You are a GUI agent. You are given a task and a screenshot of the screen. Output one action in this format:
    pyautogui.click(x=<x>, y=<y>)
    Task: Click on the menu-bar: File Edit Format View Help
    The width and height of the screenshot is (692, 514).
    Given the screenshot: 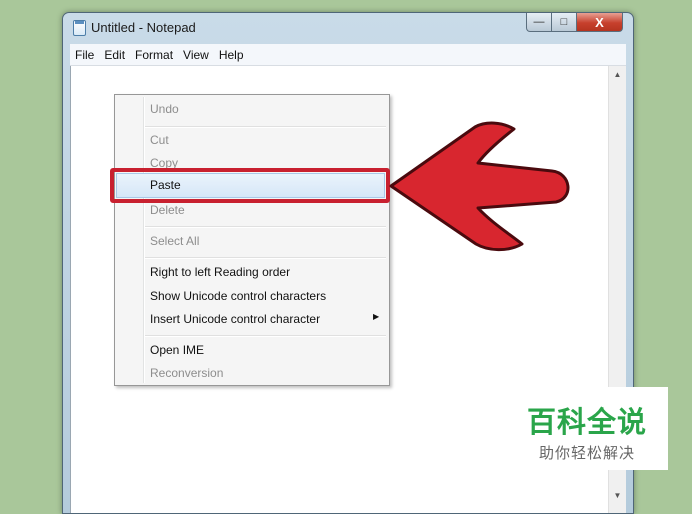 What is the action you would take?
    pyautogui.click(x=348, y=55)
    